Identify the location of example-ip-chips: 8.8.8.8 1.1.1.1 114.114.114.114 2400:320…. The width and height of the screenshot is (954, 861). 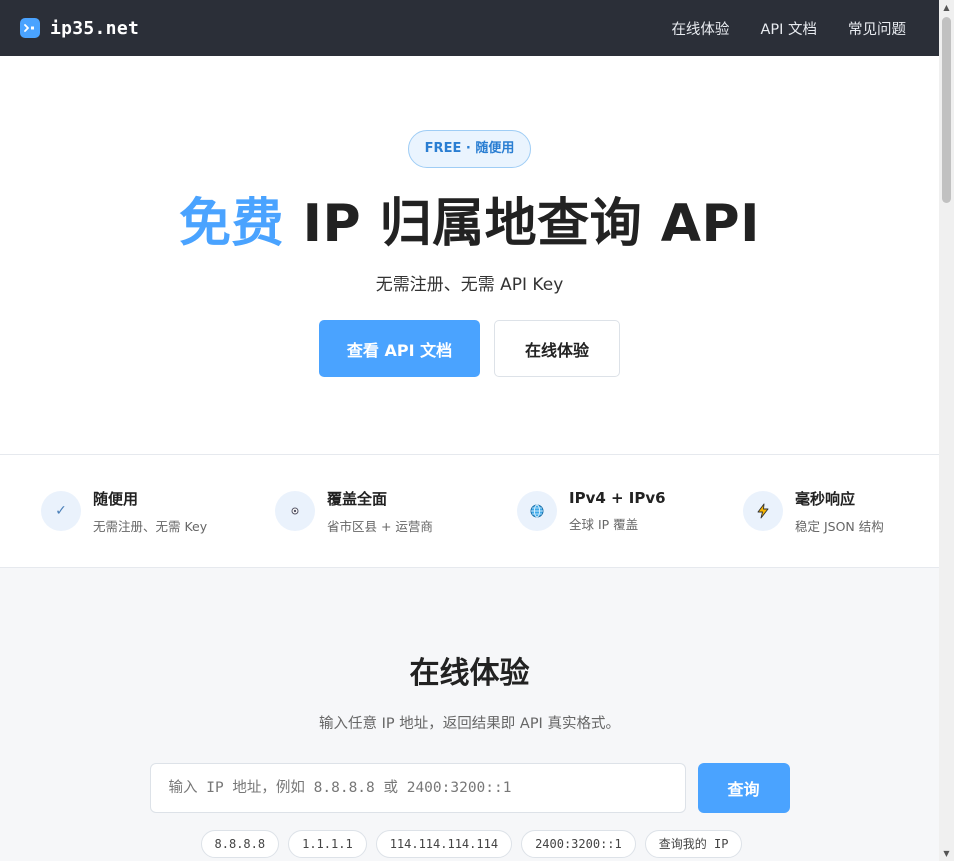
(469, 844).